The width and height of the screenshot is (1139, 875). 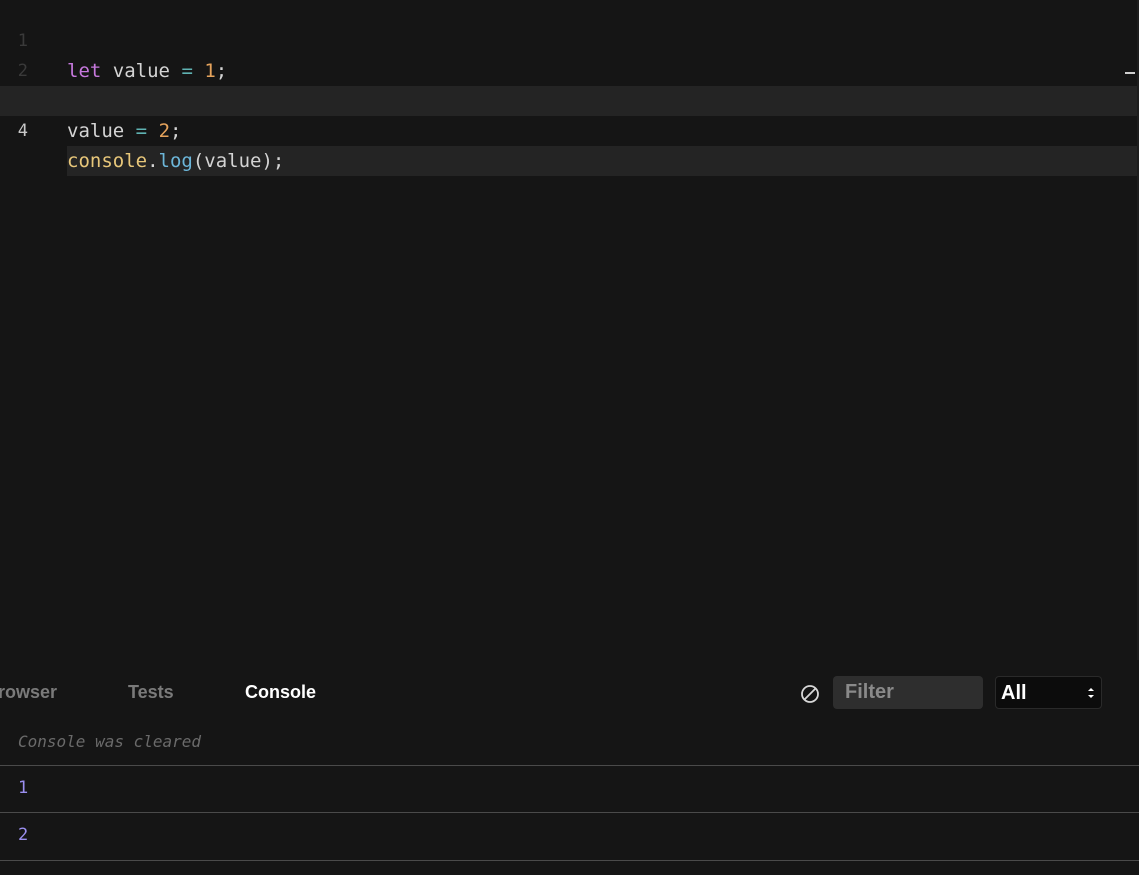 What do you see at coordinates (569, 788) in the screenshot?
I see `console-log-row: 1` at bounding box center [569, 788].